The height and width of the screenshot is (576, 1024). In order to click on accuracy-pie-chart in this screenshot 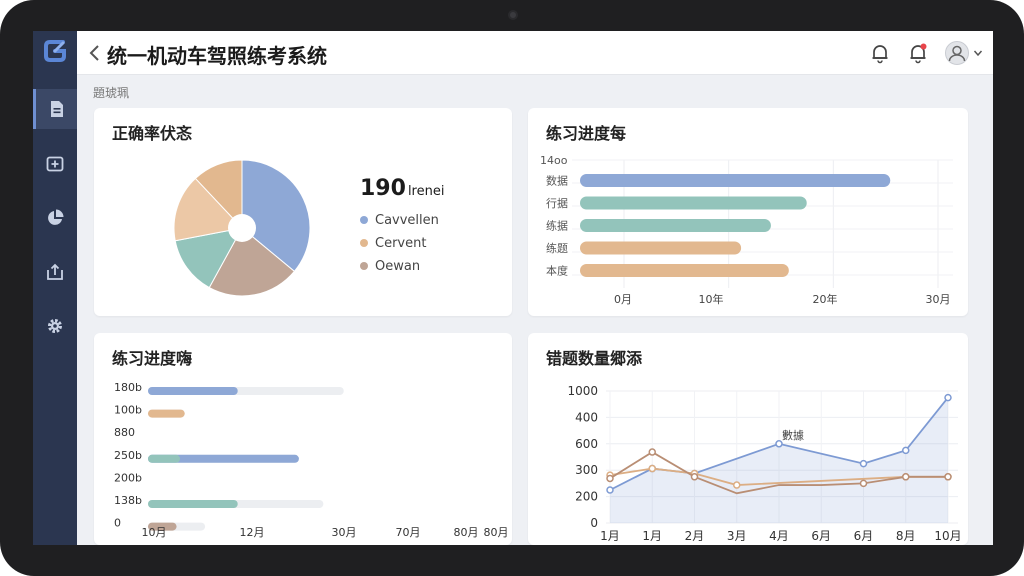, I will do `click(242, 228)`.